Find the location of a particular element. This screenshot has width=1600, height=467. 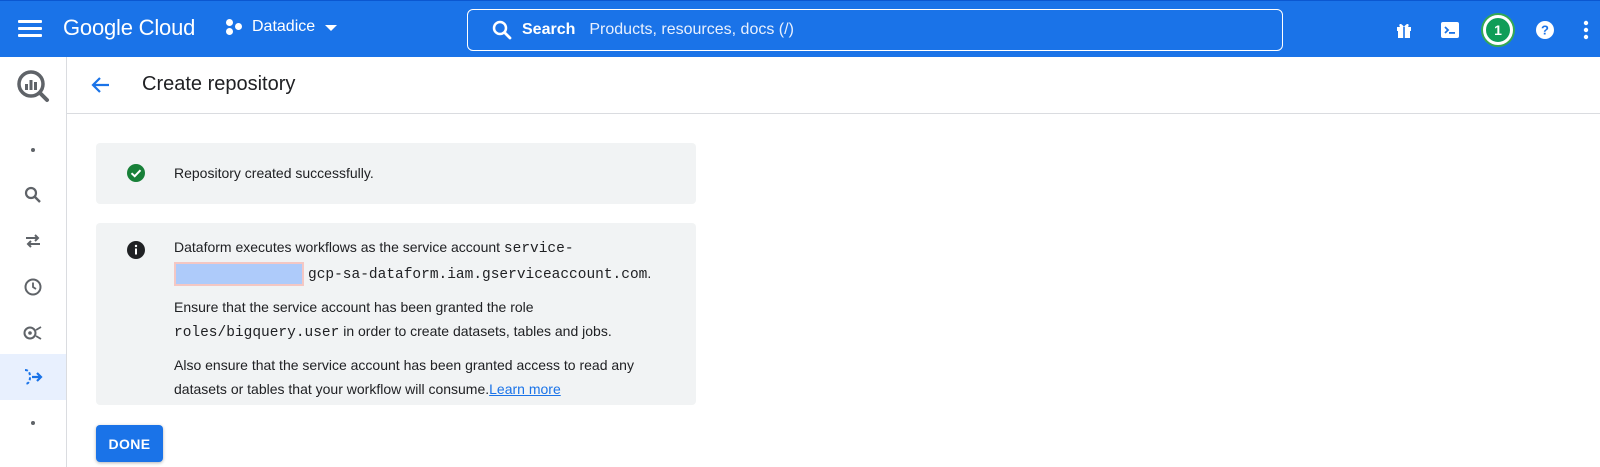

redacted-project-number is located at coordinates (239, 274).